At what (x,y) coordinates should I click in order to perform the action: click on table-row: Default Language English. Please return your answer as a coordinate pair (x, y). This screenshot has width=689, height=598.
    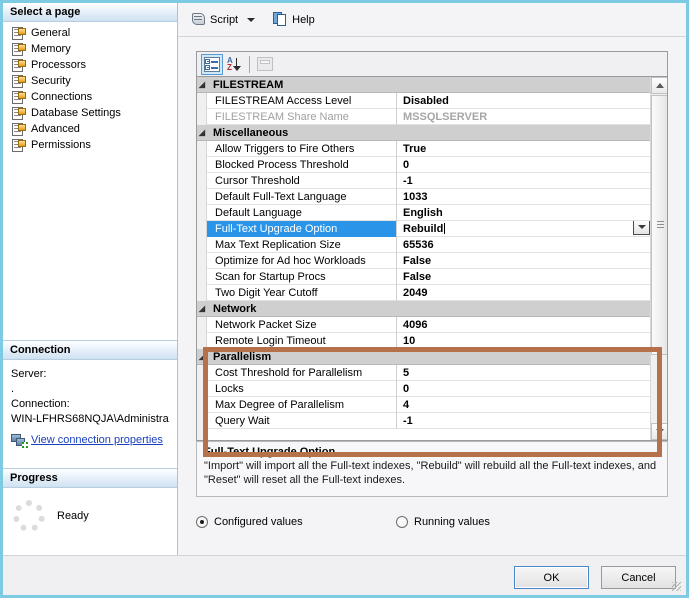
    Looking at the image, I should click on (424, 212).